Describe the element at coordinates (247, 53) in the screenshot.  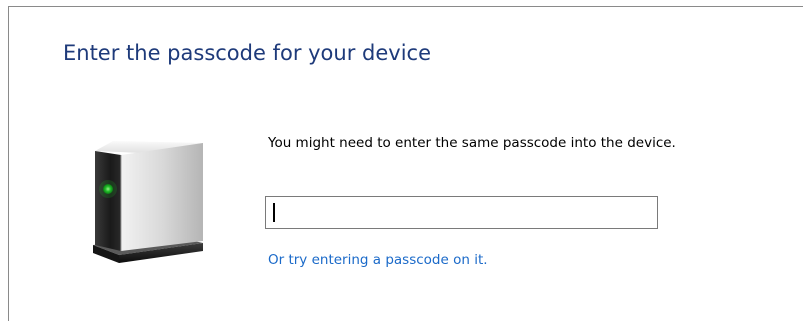
I see `dialog-title: Enter the passcode for your device` at that location.